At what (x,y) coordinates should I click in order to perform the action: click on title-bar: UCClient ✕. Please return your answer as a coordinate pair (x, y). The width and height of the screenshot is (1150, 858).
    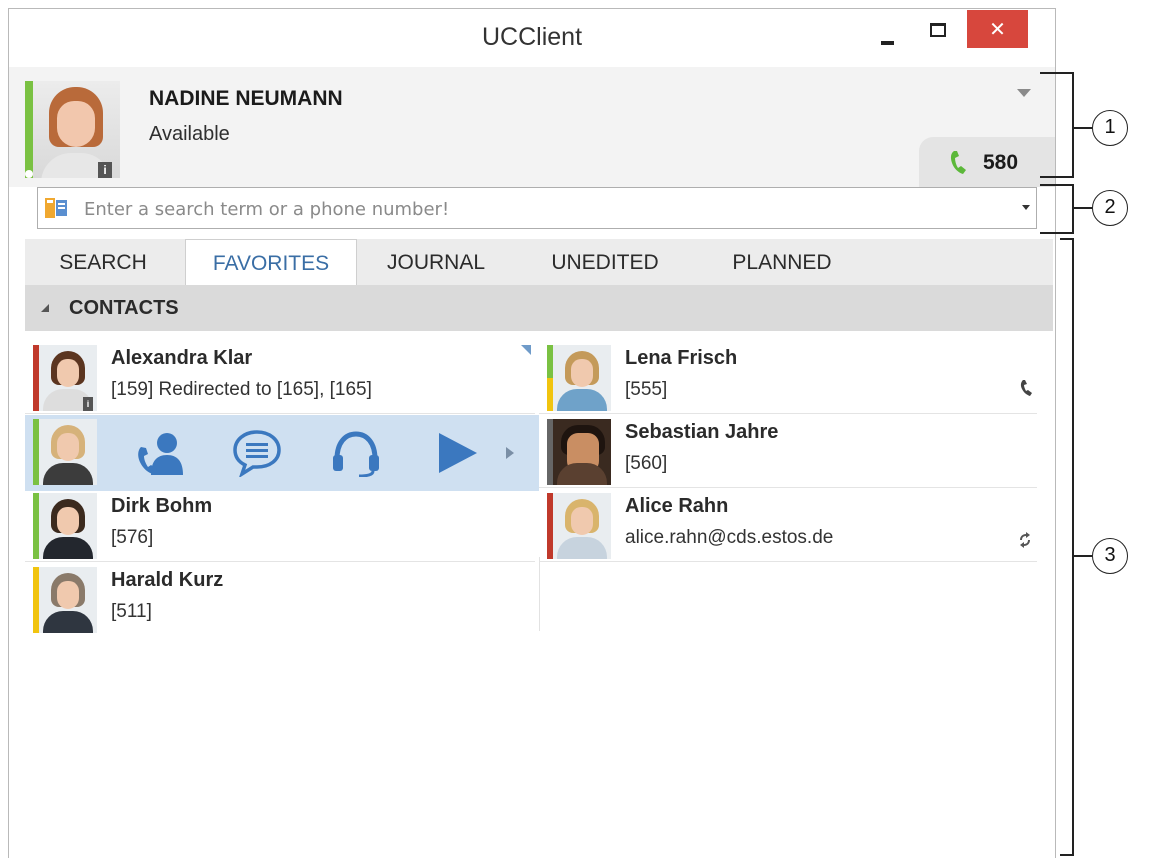
    Looking at the image, I should click on (532, 38).